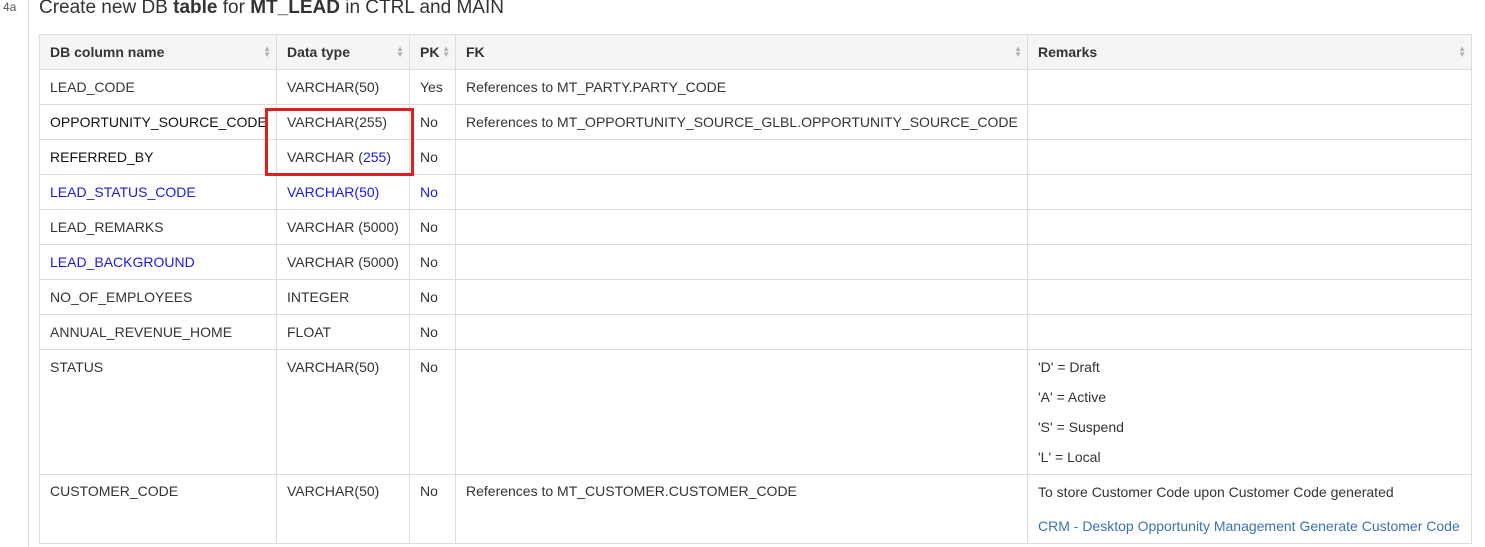  I want to click on cell-column-name: LEAD_STATUS_CODE, so click(158, 192).